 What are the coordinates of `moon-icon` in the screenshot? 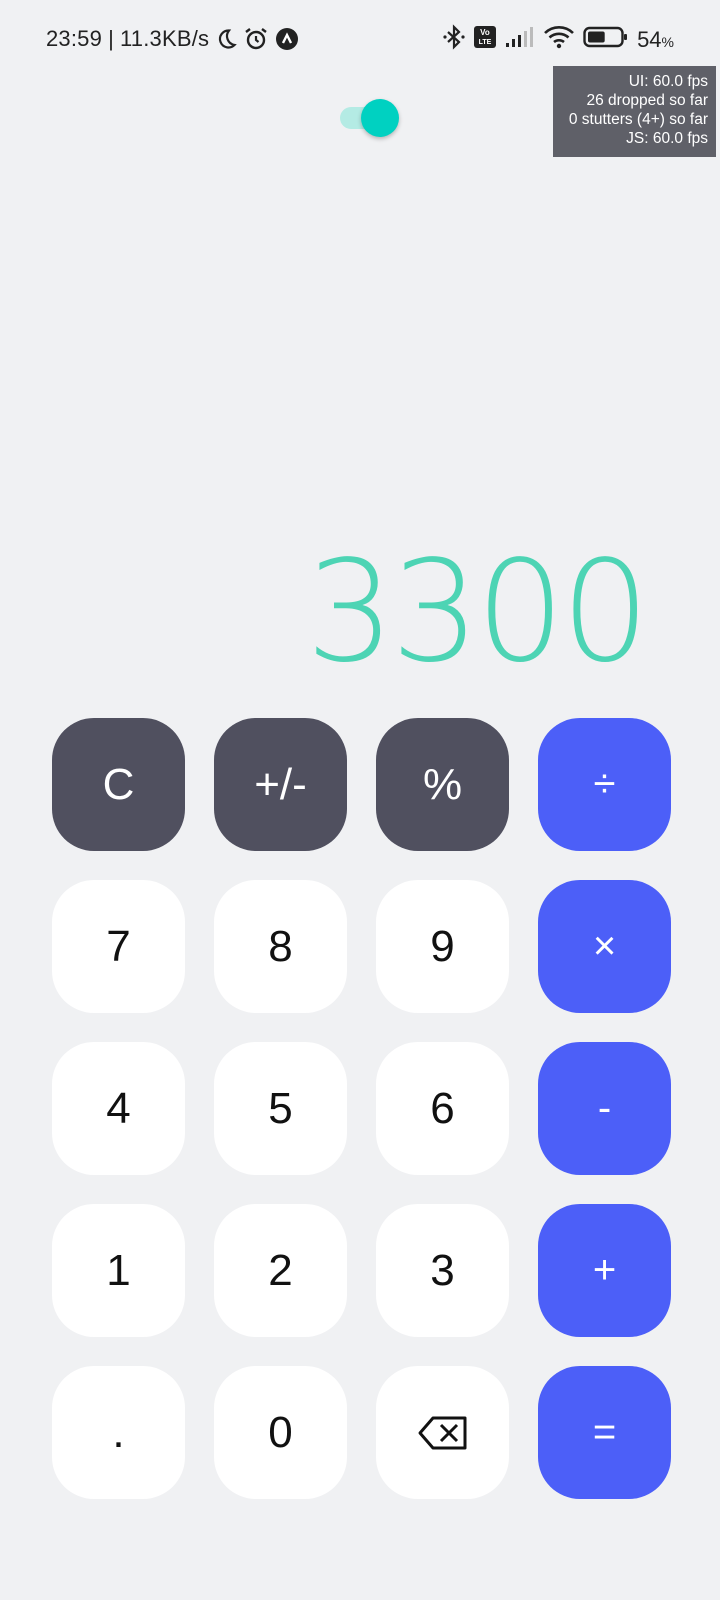 It's located at (226, 39).